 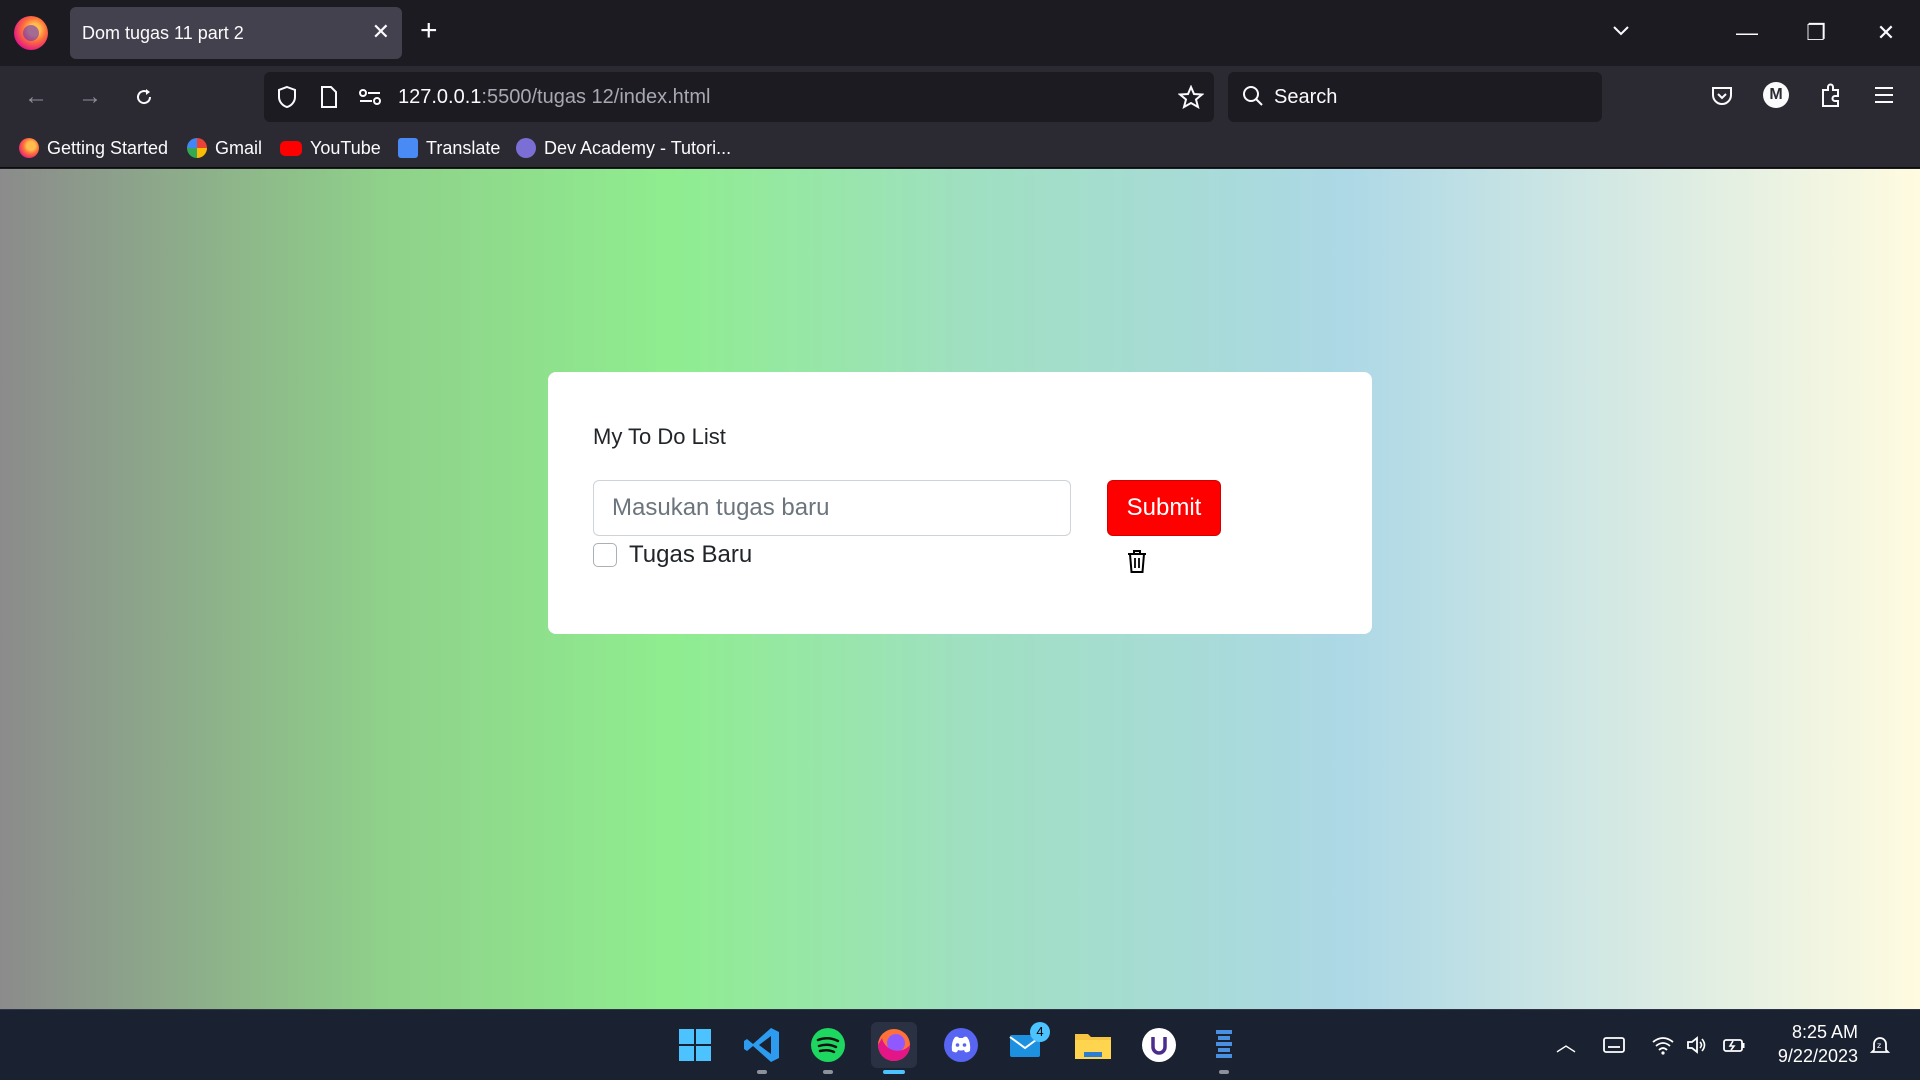 What do you see at coordinates (463, 147) in the screenshot?
I see `bookmark-label: Translate` at bounding box center [463, 147].